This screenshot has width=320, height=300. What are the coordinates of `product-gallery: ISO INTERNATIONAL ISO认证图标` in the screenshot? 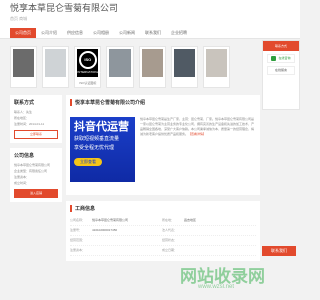 It's located at (120, 67).